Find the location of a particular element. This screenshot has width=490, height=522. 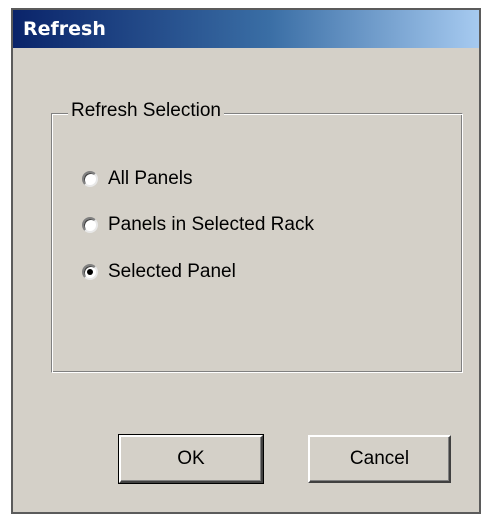

cancel-button: Cancel is located at coordinates (379, 459).